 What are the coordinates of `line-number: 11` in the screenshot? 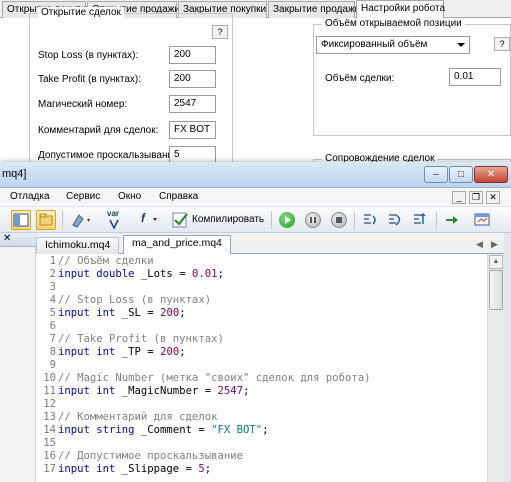 It's located at (49, 391).